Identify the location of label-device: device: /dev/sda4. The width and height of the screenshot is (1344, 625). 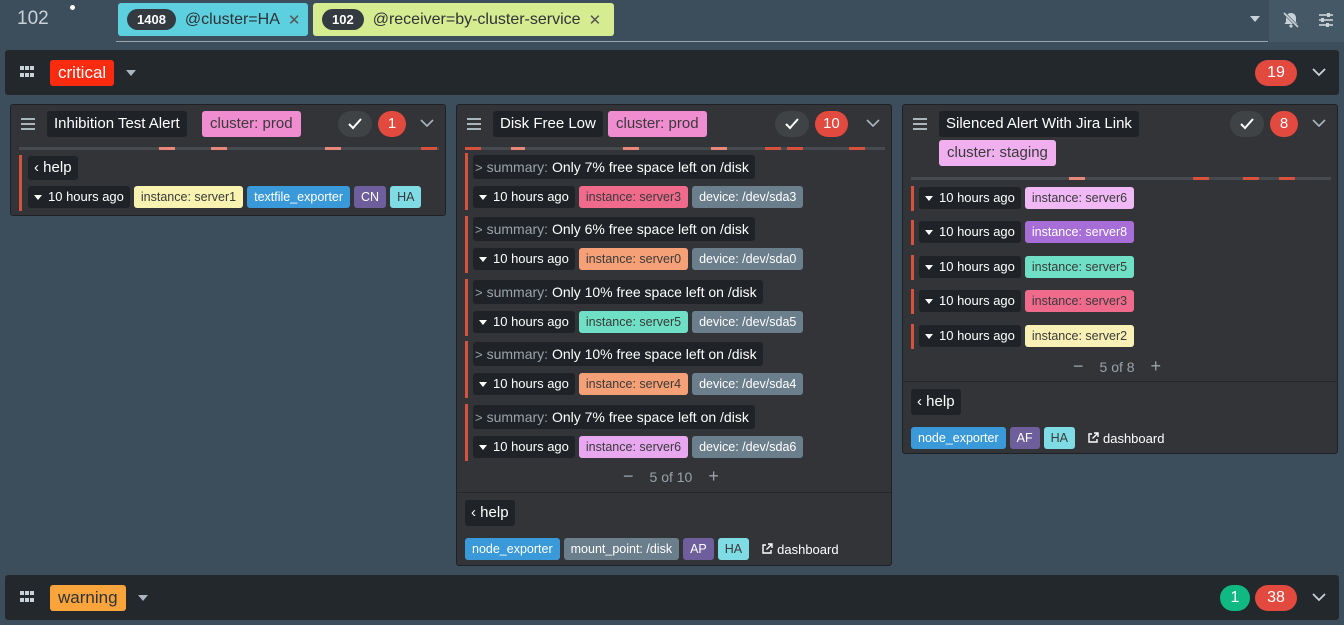
(748, 384).